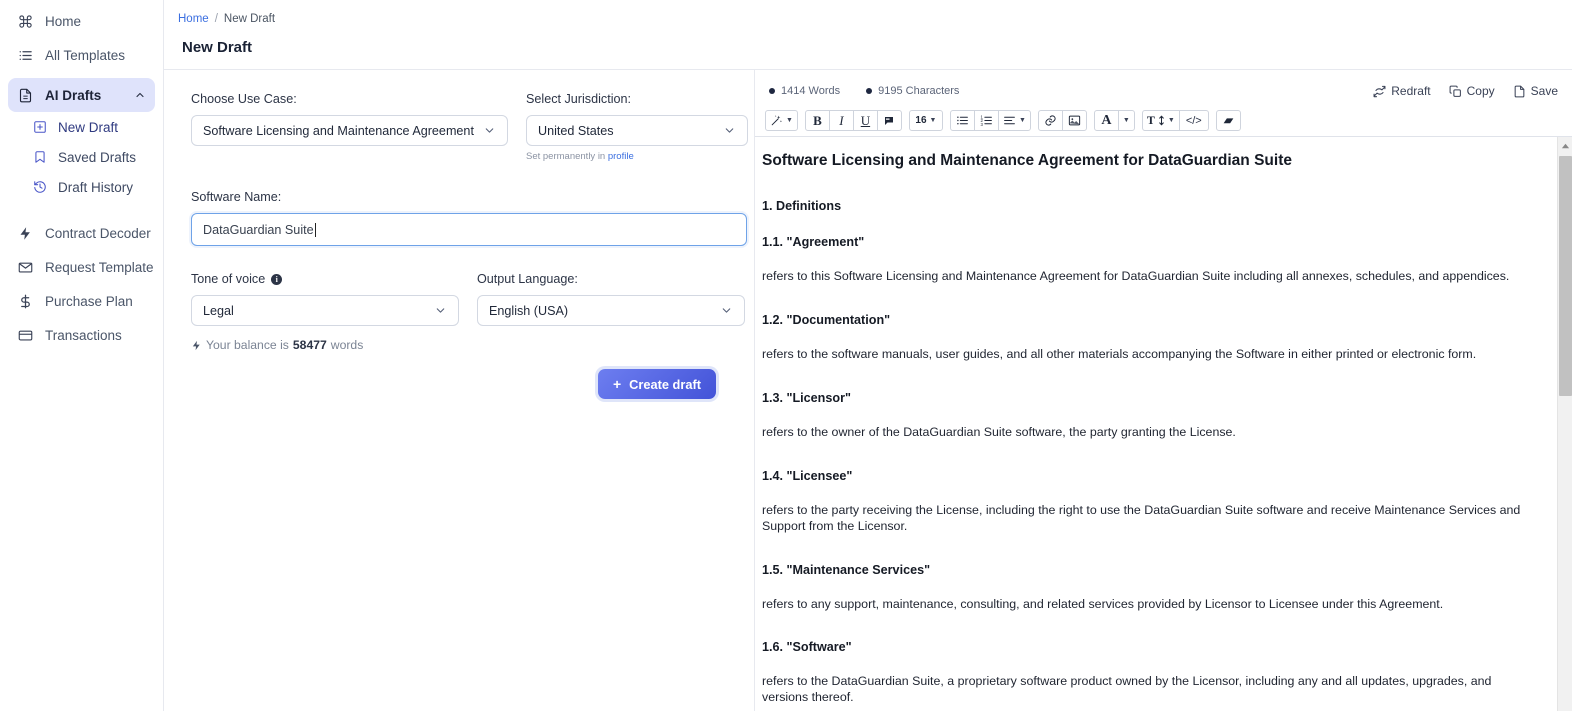  Describe the element at coordinates (1160, 120) in the screenshot. I see `line-height-button: T ▼` at that location.